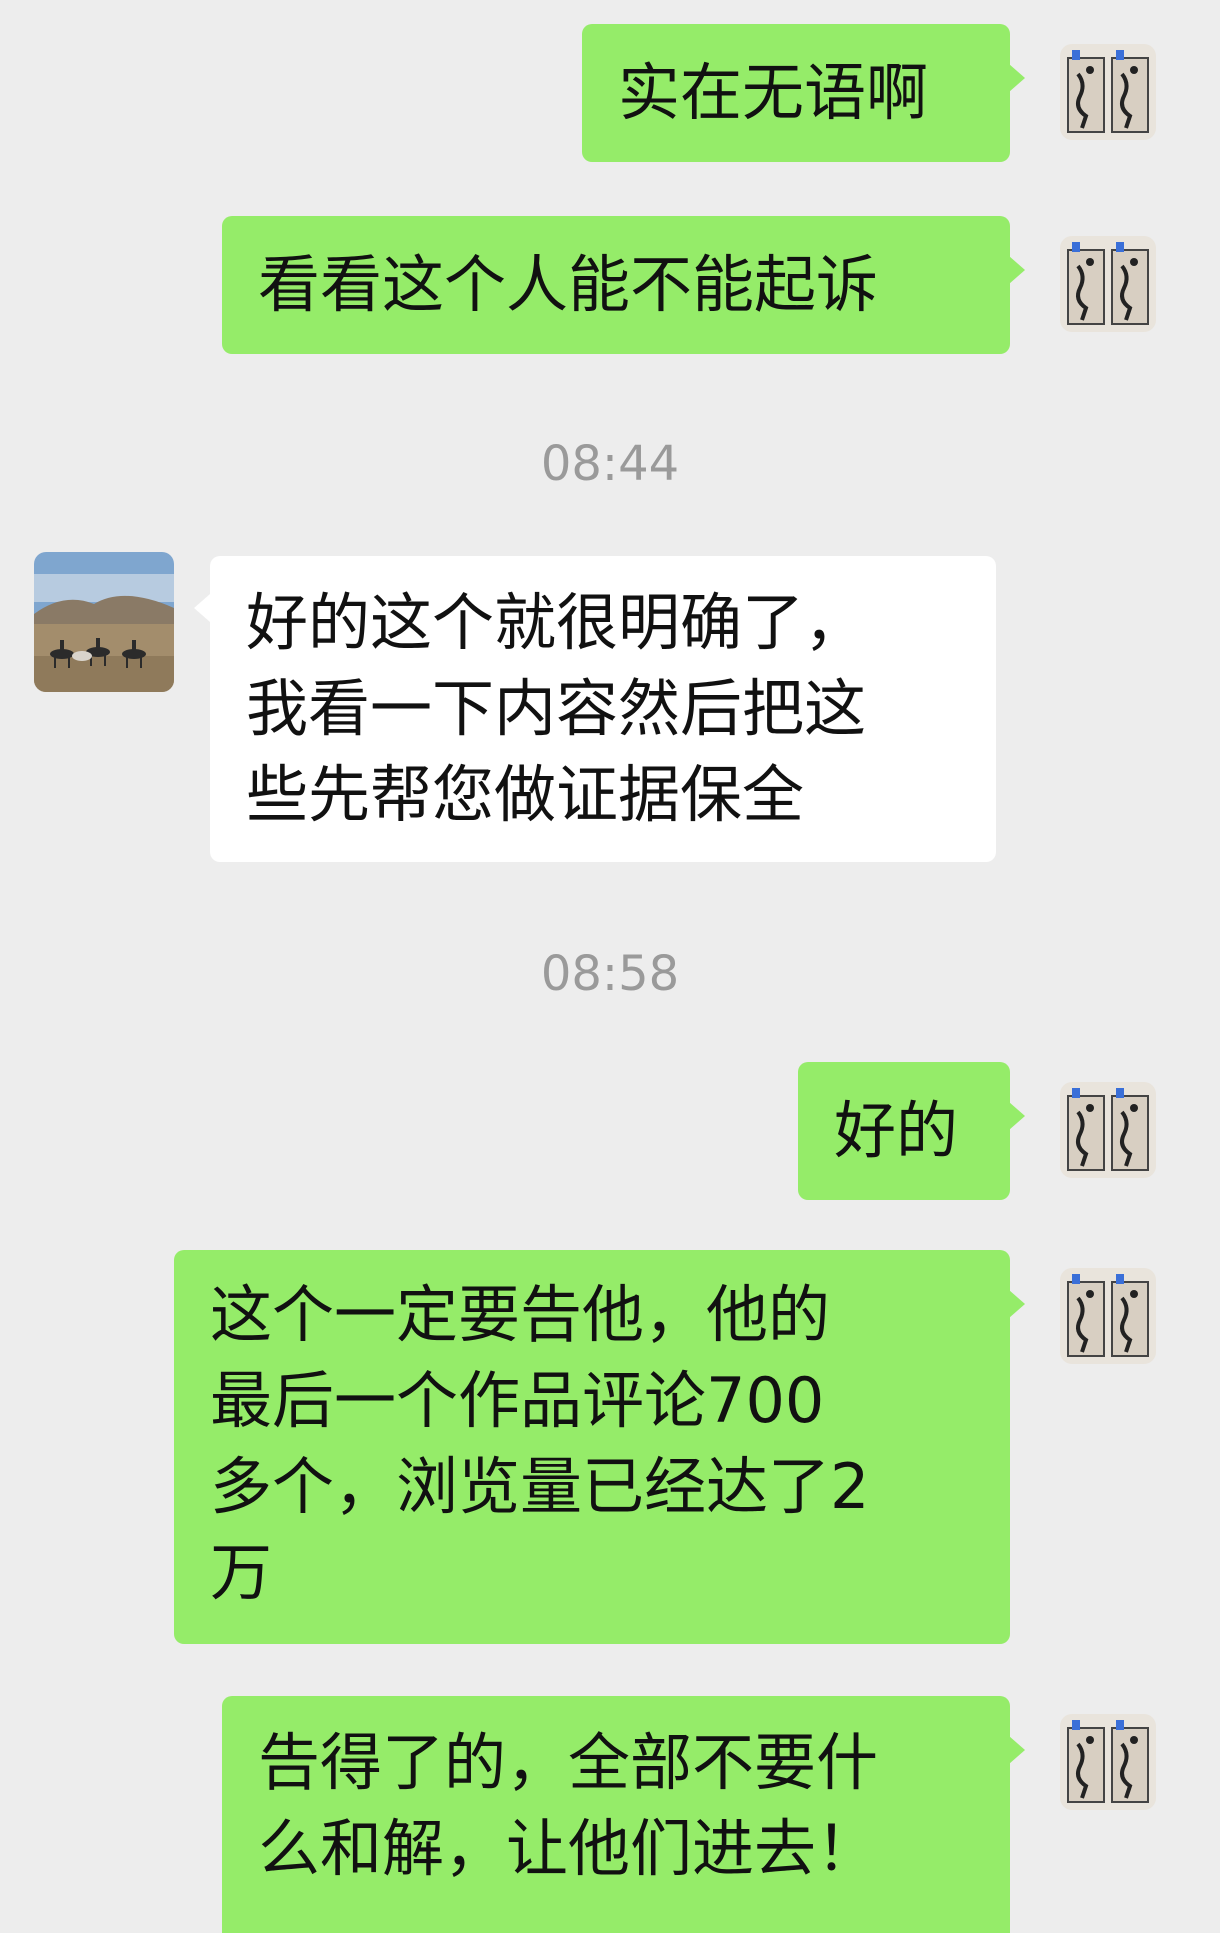 The image size is (1220, 1933). Describe the element at coordinates (603, 709) in the screenshot. I see `message-bubble: 好的这个就很明确了， 我看一下内容然后把这 些先帮您做证据保全` at that location.